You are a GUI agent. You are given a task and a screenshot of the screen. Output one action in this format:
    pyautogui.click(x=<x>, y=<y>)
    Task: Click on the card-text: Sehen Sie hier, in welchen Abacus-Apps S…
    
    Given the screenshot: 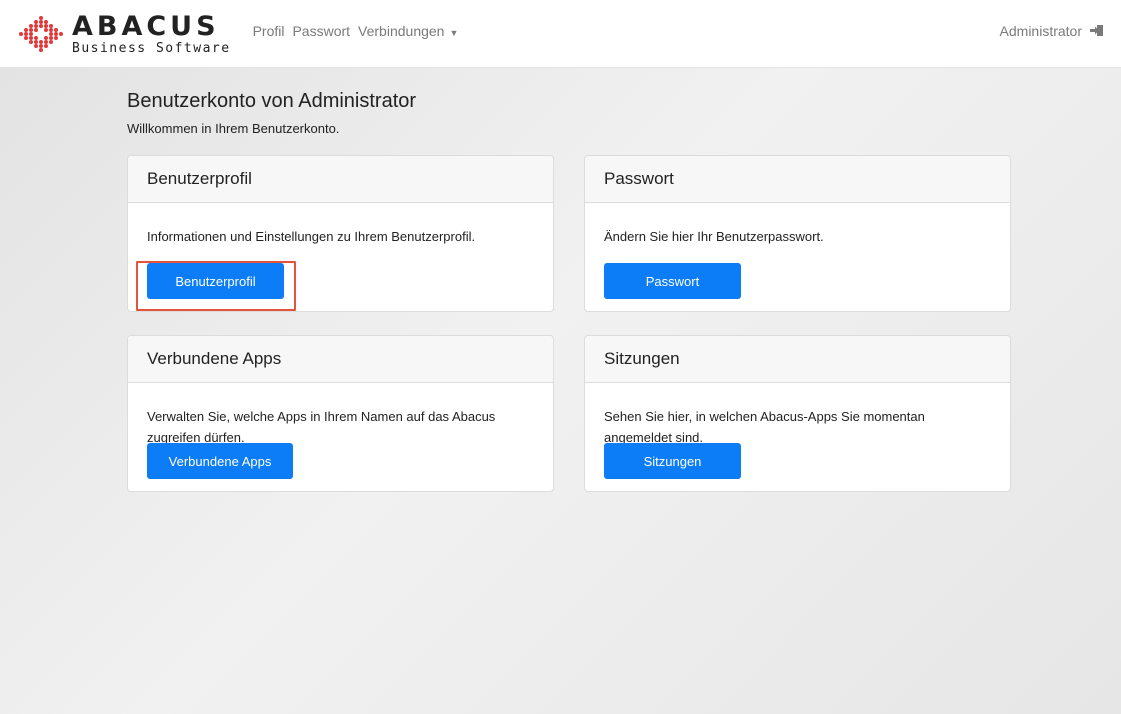 What is the action you would take?
    pyautogui.click(x=764, y=427)
    